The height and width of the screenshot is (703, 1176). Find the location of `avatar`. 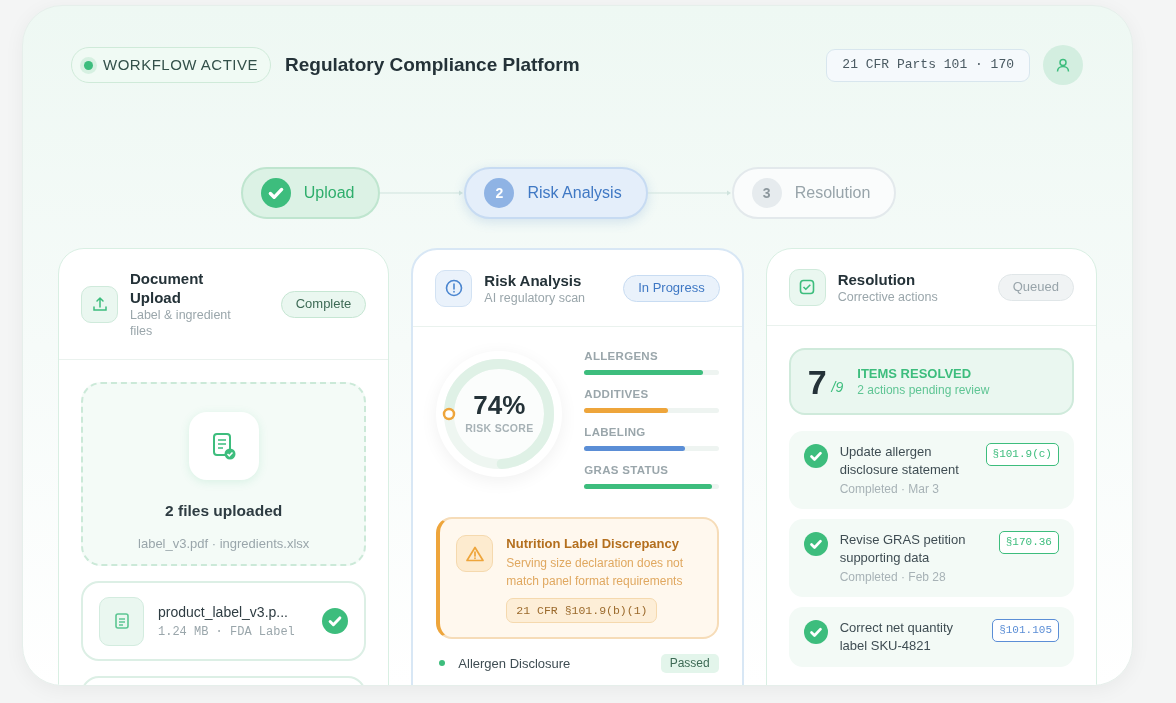

avatar is located at coordinates (1063, 65).